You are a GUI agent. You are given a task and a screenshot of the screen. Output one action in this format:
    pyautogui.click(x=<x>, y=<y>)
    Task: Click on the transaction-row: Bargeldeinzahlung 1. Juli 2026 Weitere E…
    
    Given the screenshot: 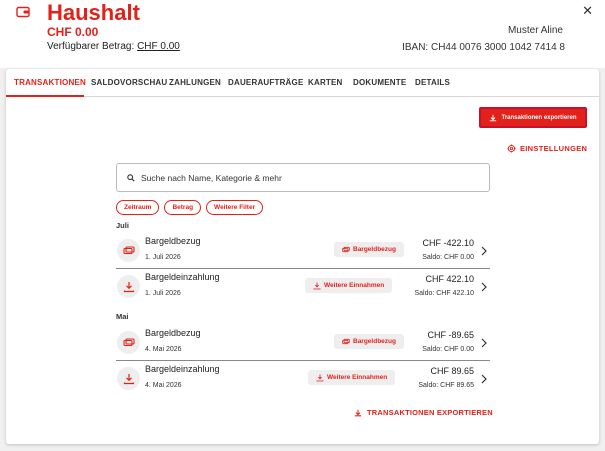 What is the action you would take?
    pyautogui.click(x=303, y=287)
    